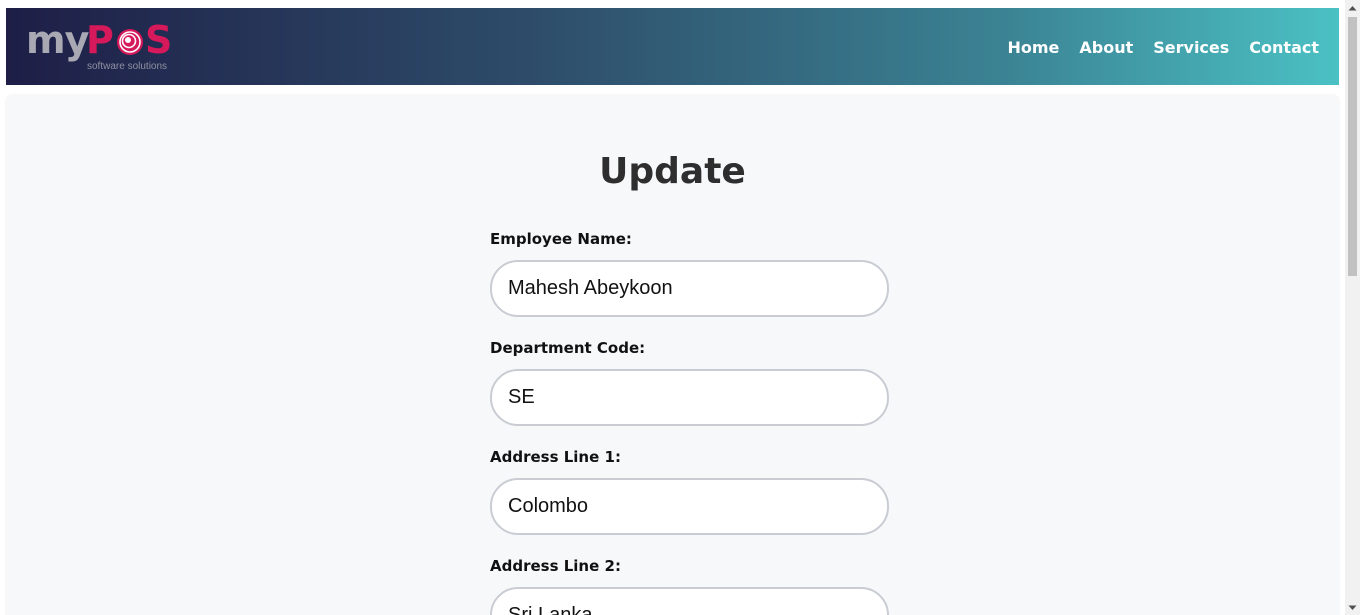 Image resolution: width=1360 pixels, height=615 pixels. I want to click on logo-s-text: S, so click(159, 40).